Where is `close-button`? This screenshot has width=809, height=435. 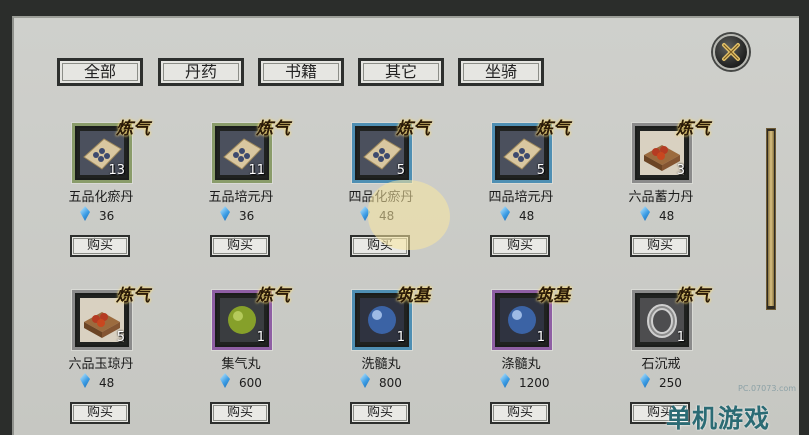
close-button is located at coordinates (731, 52).